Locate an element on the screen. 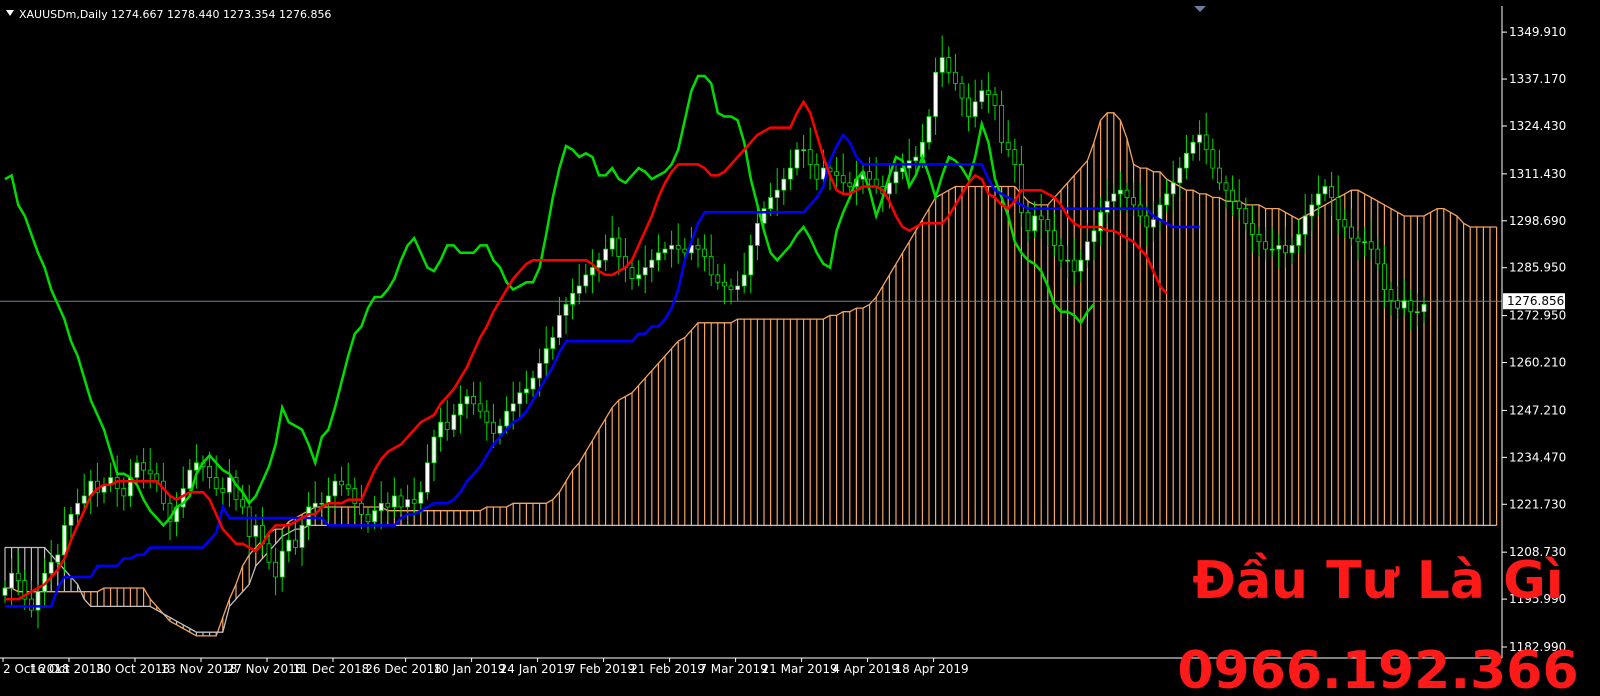  x-tick-label: 4 Apr 2019 is located at coordinates (865, 669).